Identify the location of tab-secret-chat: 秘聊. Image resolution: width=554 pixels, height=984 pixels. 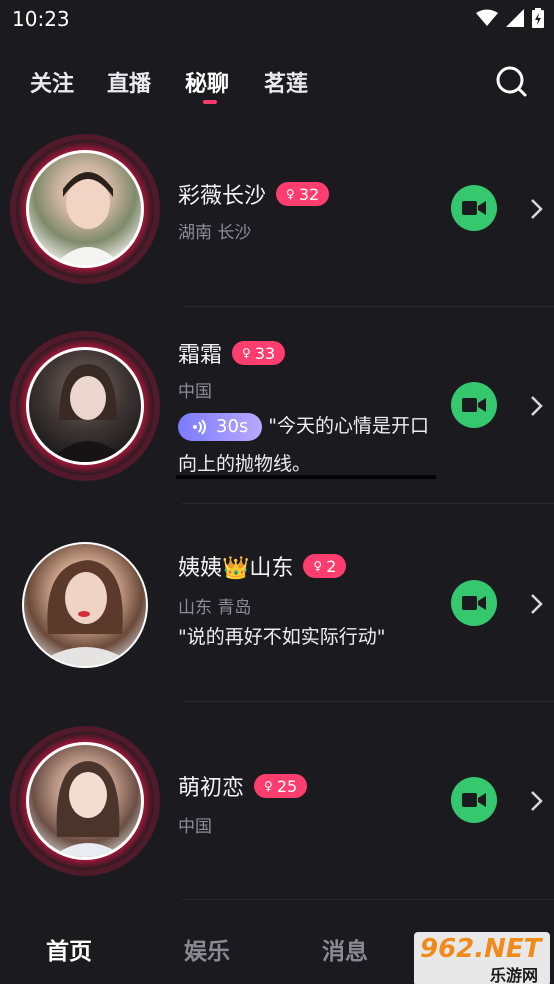
(207, 82).